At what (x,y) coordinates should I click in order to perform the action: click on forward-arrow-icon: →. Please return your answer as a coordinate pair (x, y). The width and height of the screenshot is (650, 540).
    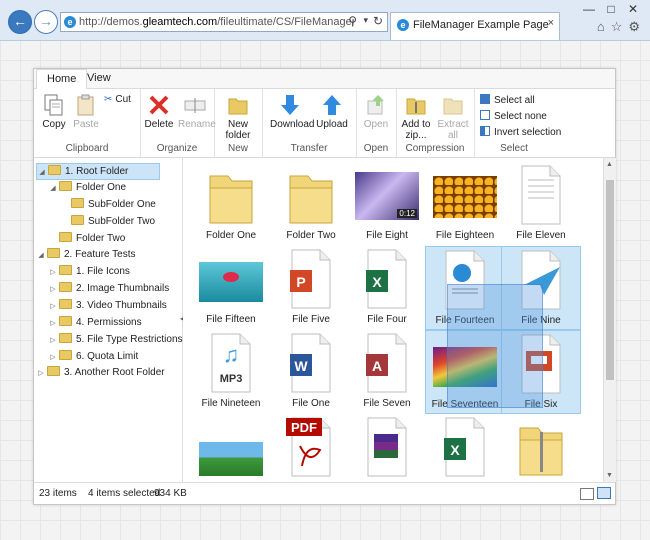
    Looking at the image, I should click on (46, 22).